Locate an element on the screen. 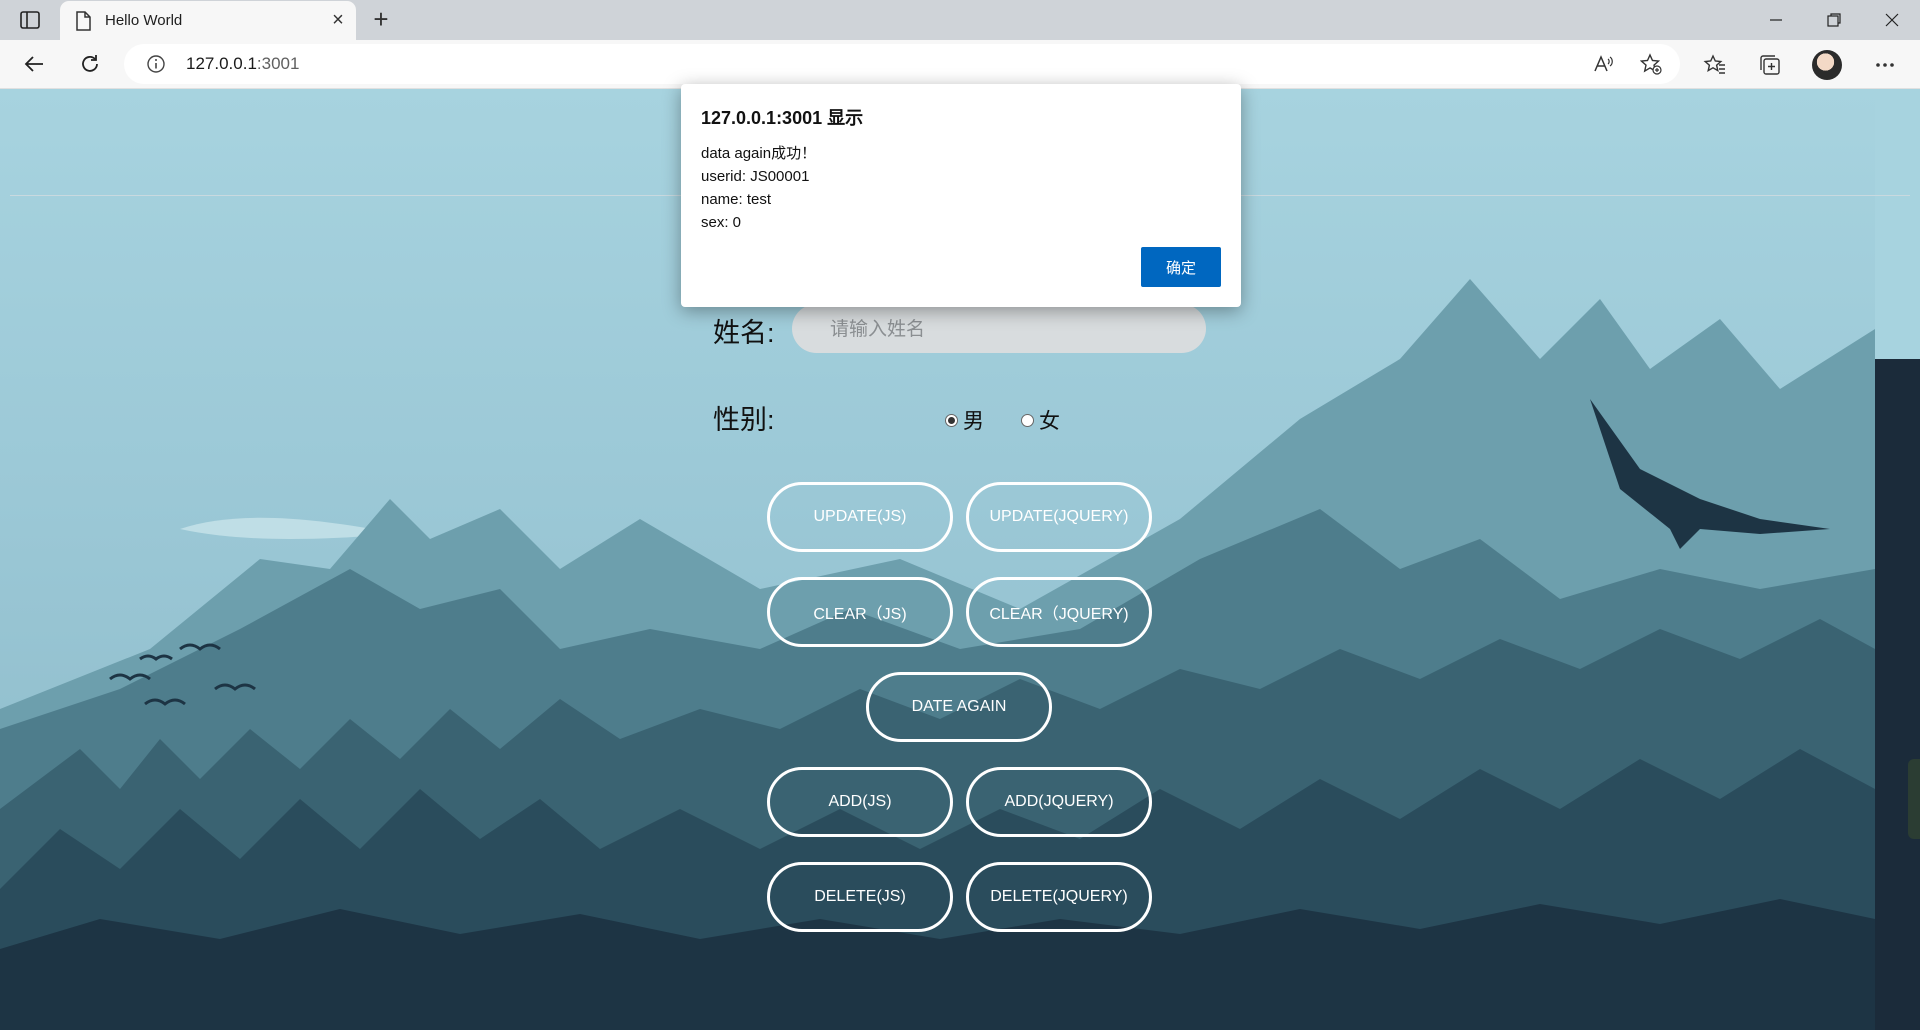  radio-male-label: 男 is located at coordinates (973, 421).